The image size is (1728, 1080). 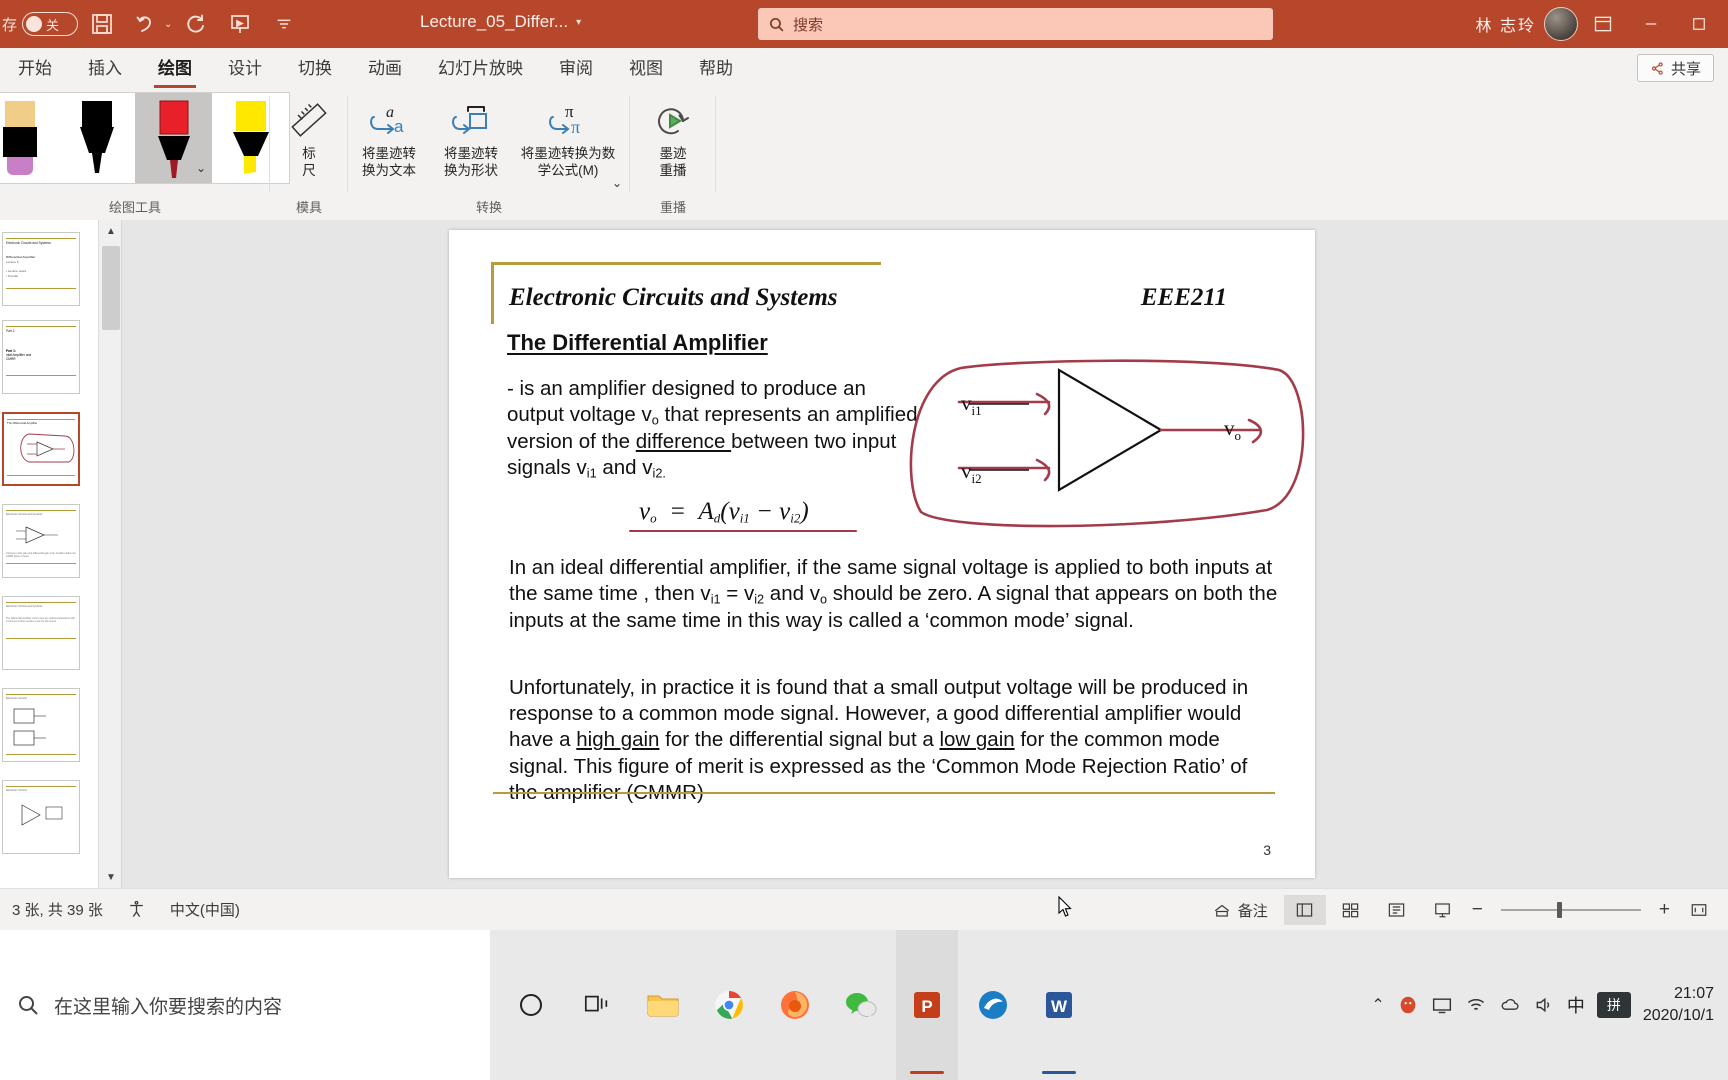 I want to click on zoom-slider-handle, so click(x=1559, y=910).